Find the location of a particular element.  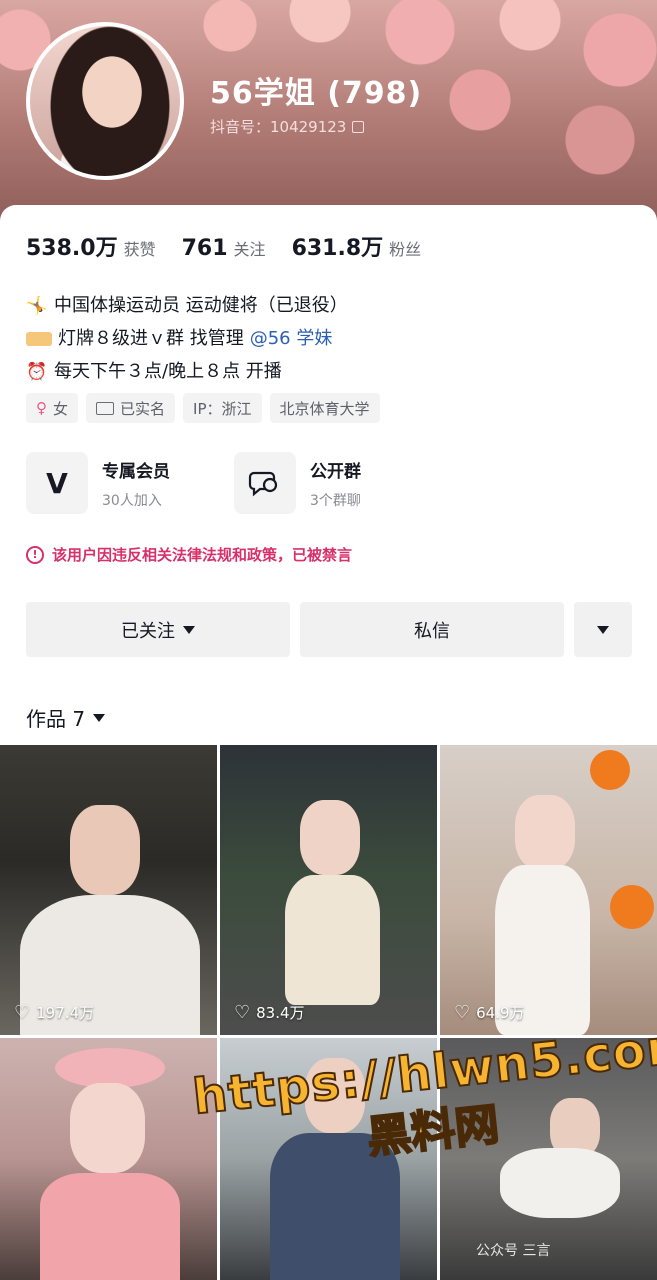

alarm-clock-icon: ⏰ is located at coordinates (37, 371).